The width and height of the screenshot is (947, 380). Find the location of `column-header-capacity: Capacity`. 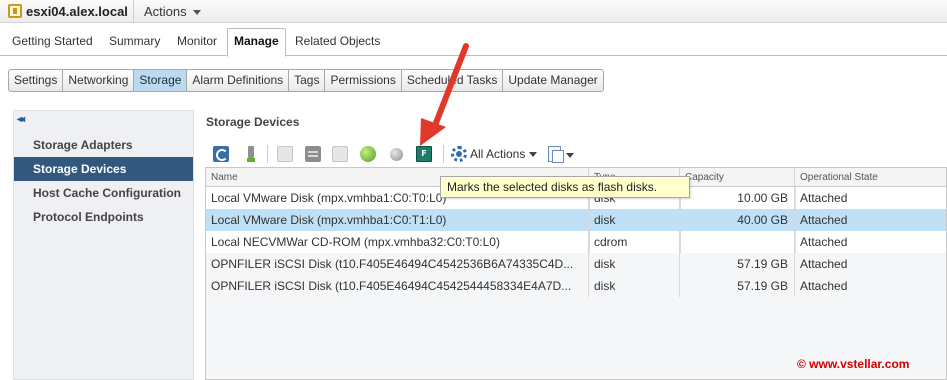

column-header-capacity: Capacity is located at coordinates (737, 177).